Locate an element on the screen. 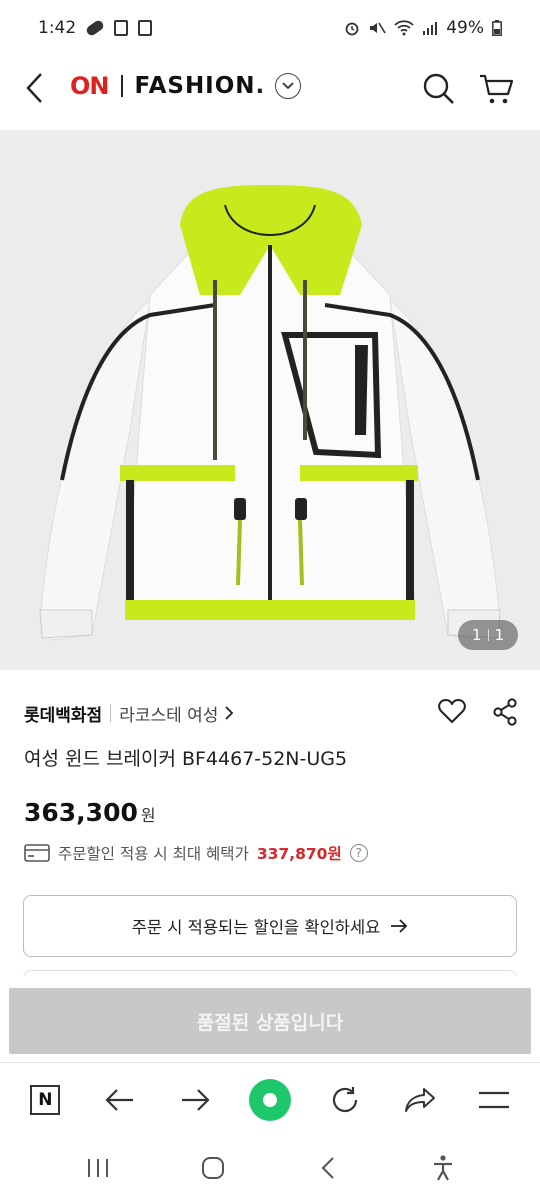  recent-apps-icon is located at coordinates (97, 1168).